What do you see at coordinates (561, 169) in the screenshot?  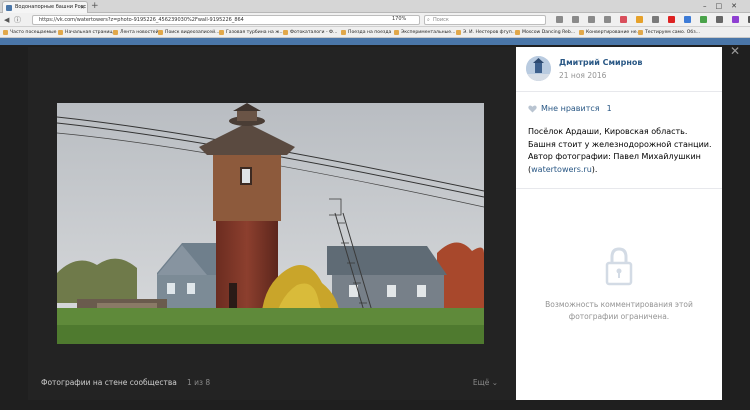 I see `watertowers-link: watertowers.ru` at bounding box center [561, 169].